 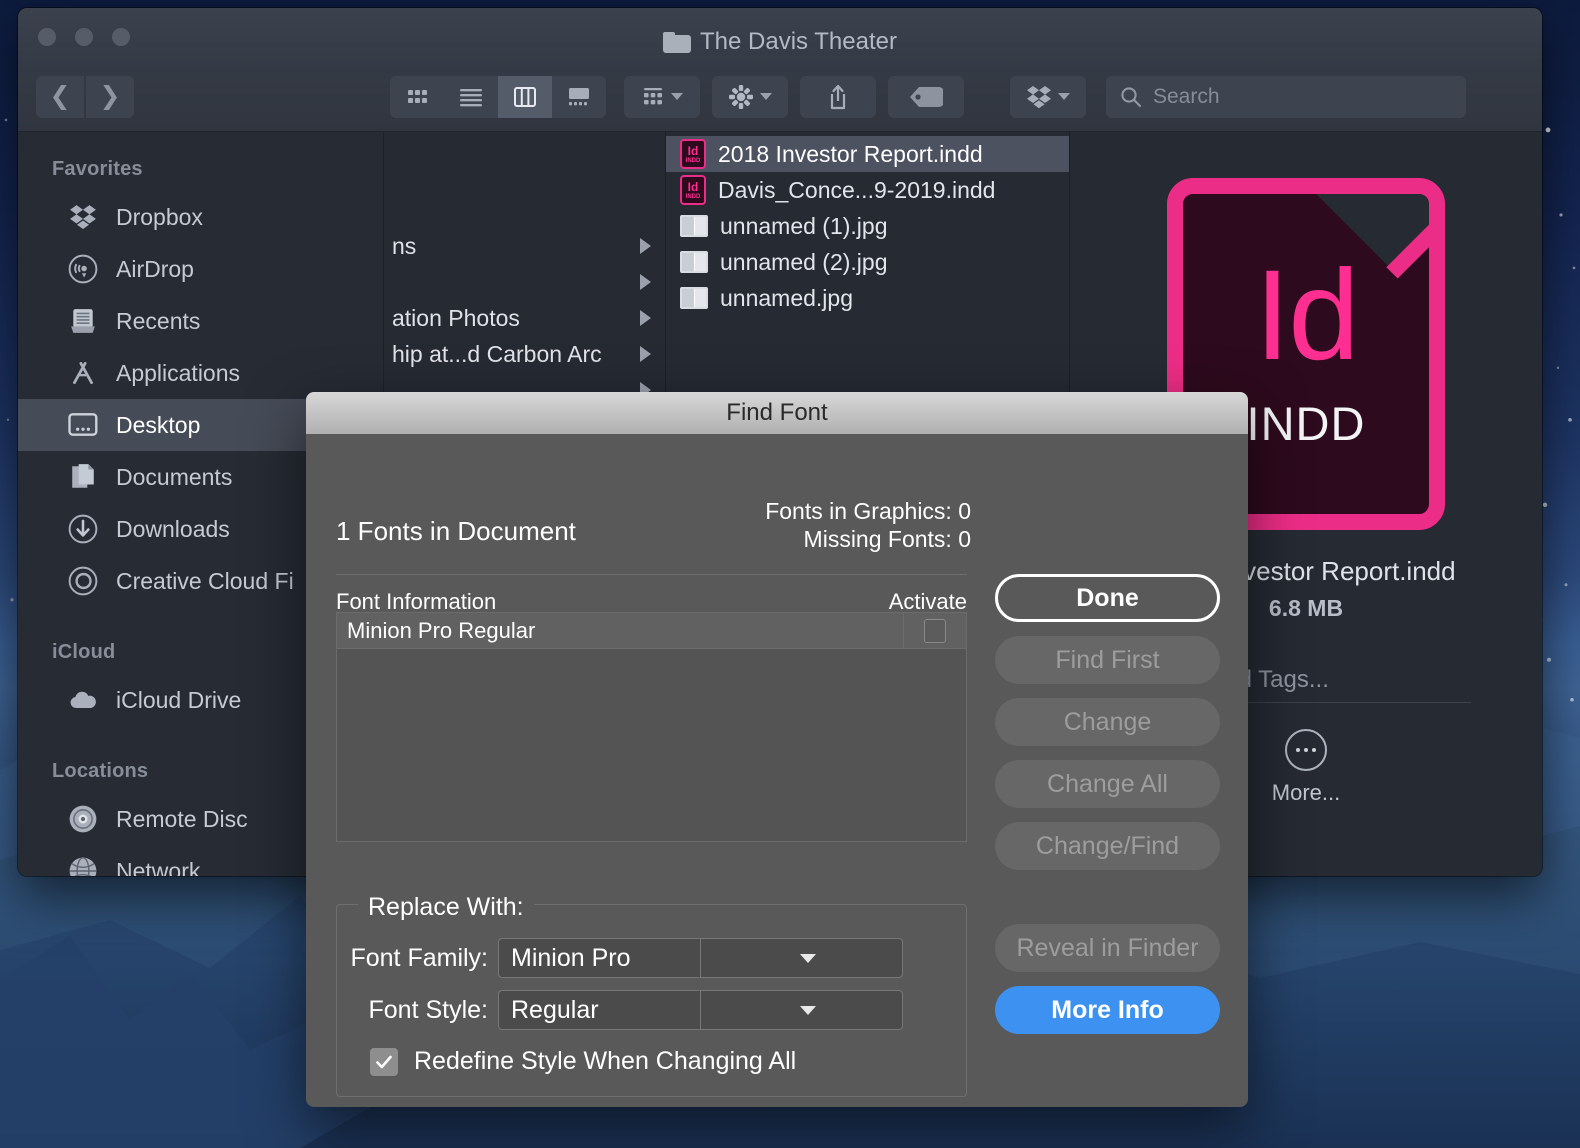 I want to click on chevron-right-icon: ❯, so click(x=110, y=96).